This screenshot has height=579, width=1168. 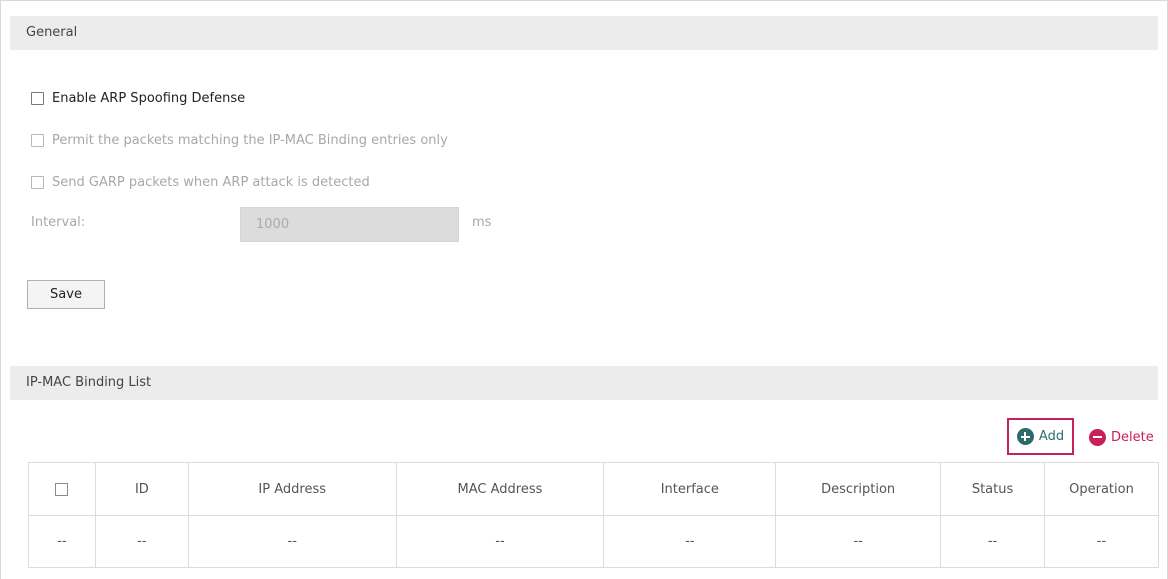 I want to click on general-section-header: General, so click(x=584, y=33).